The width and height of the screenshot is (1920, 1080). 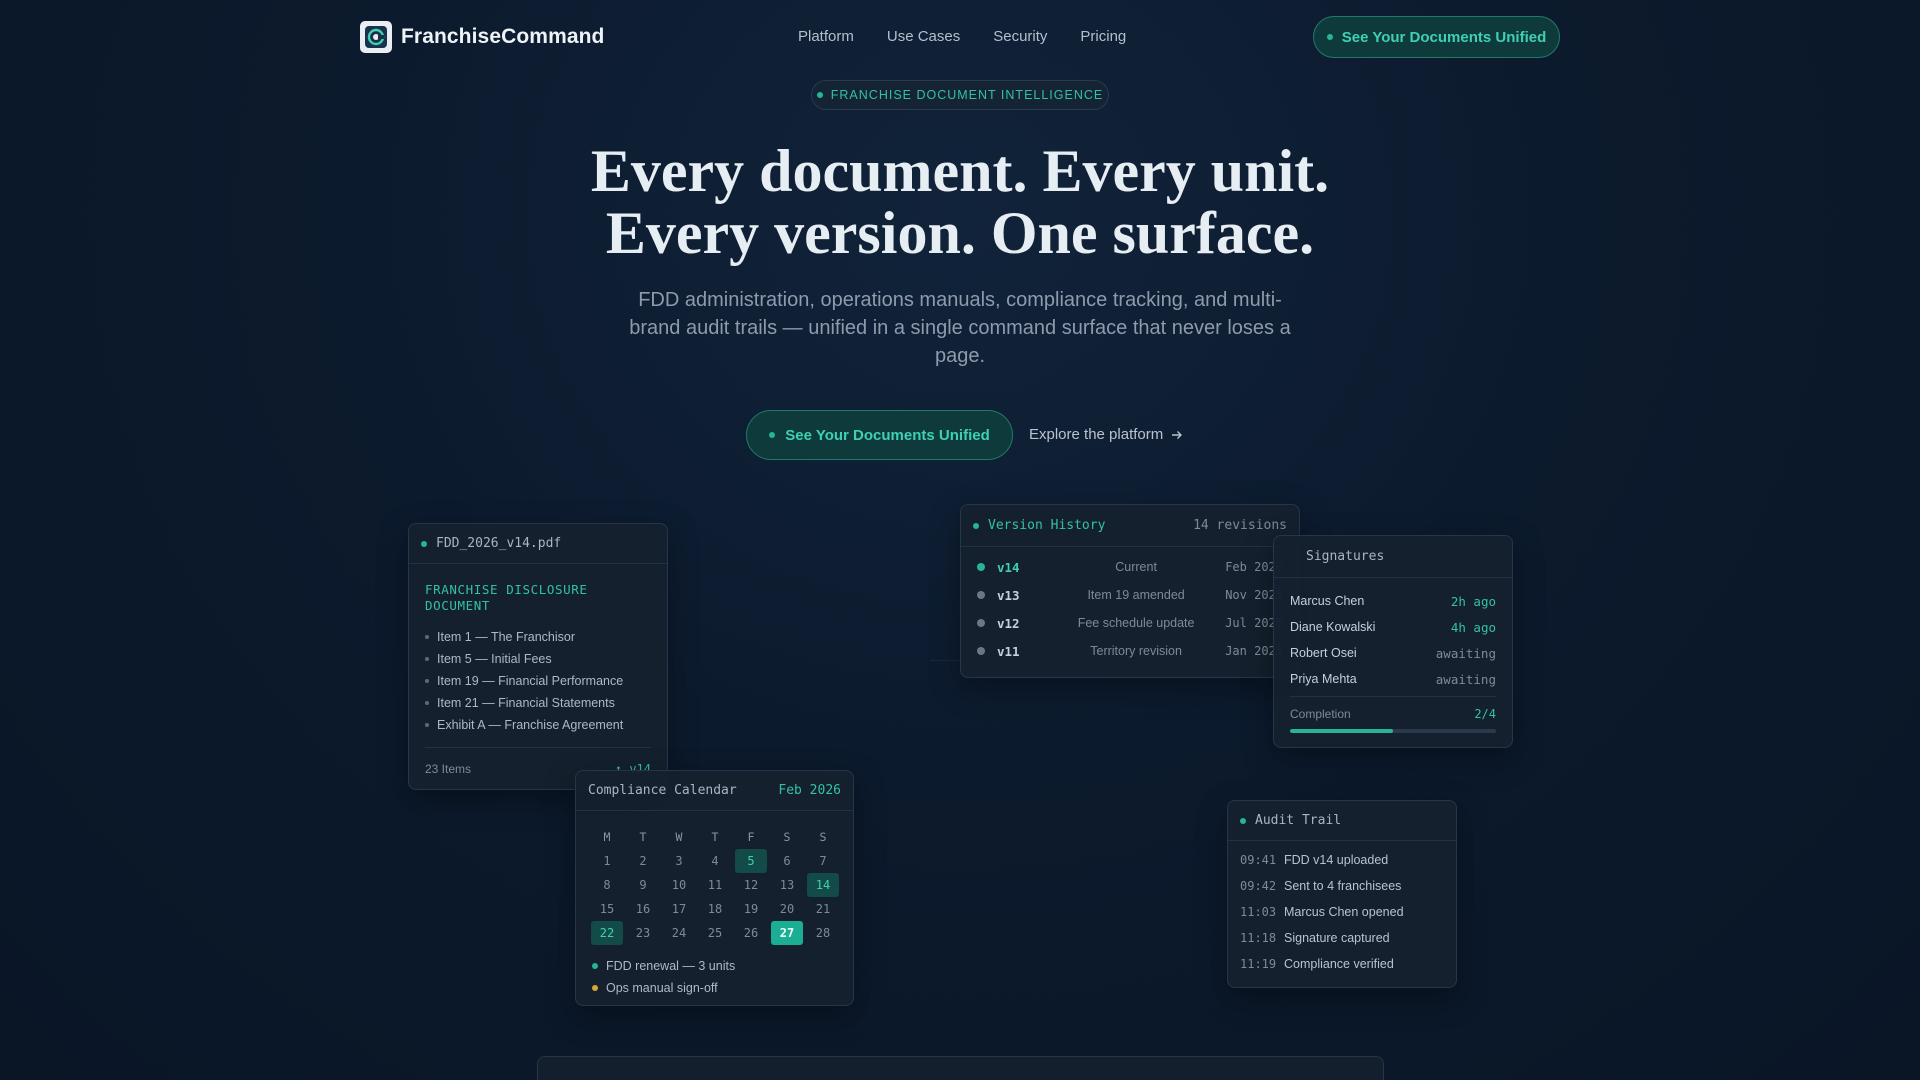 I want to click on nav-link-pricing: Pricing, so click(x=1103, y=36).